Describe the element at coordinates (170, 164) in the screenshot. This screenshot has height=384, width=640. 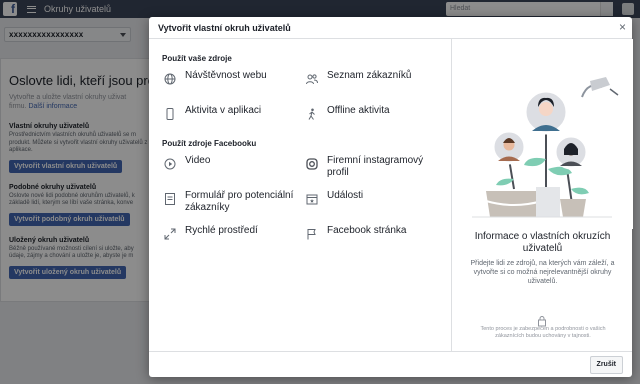
I see `play-icon` at that location.